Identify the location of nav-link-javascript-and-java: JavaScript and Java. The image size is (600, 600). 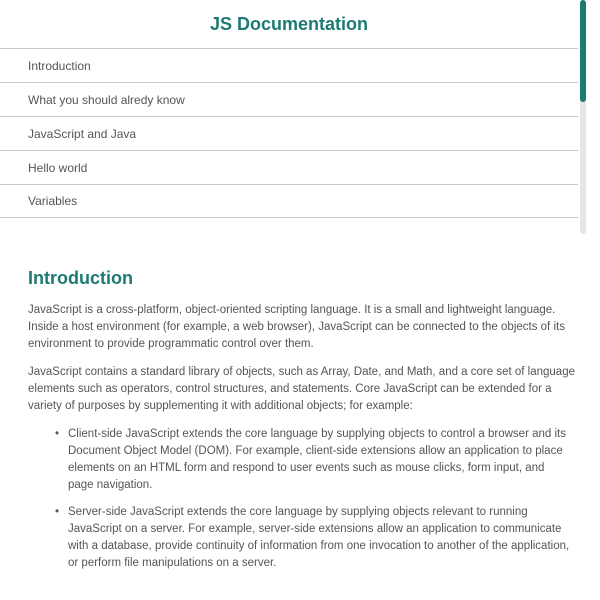
(289, 133).